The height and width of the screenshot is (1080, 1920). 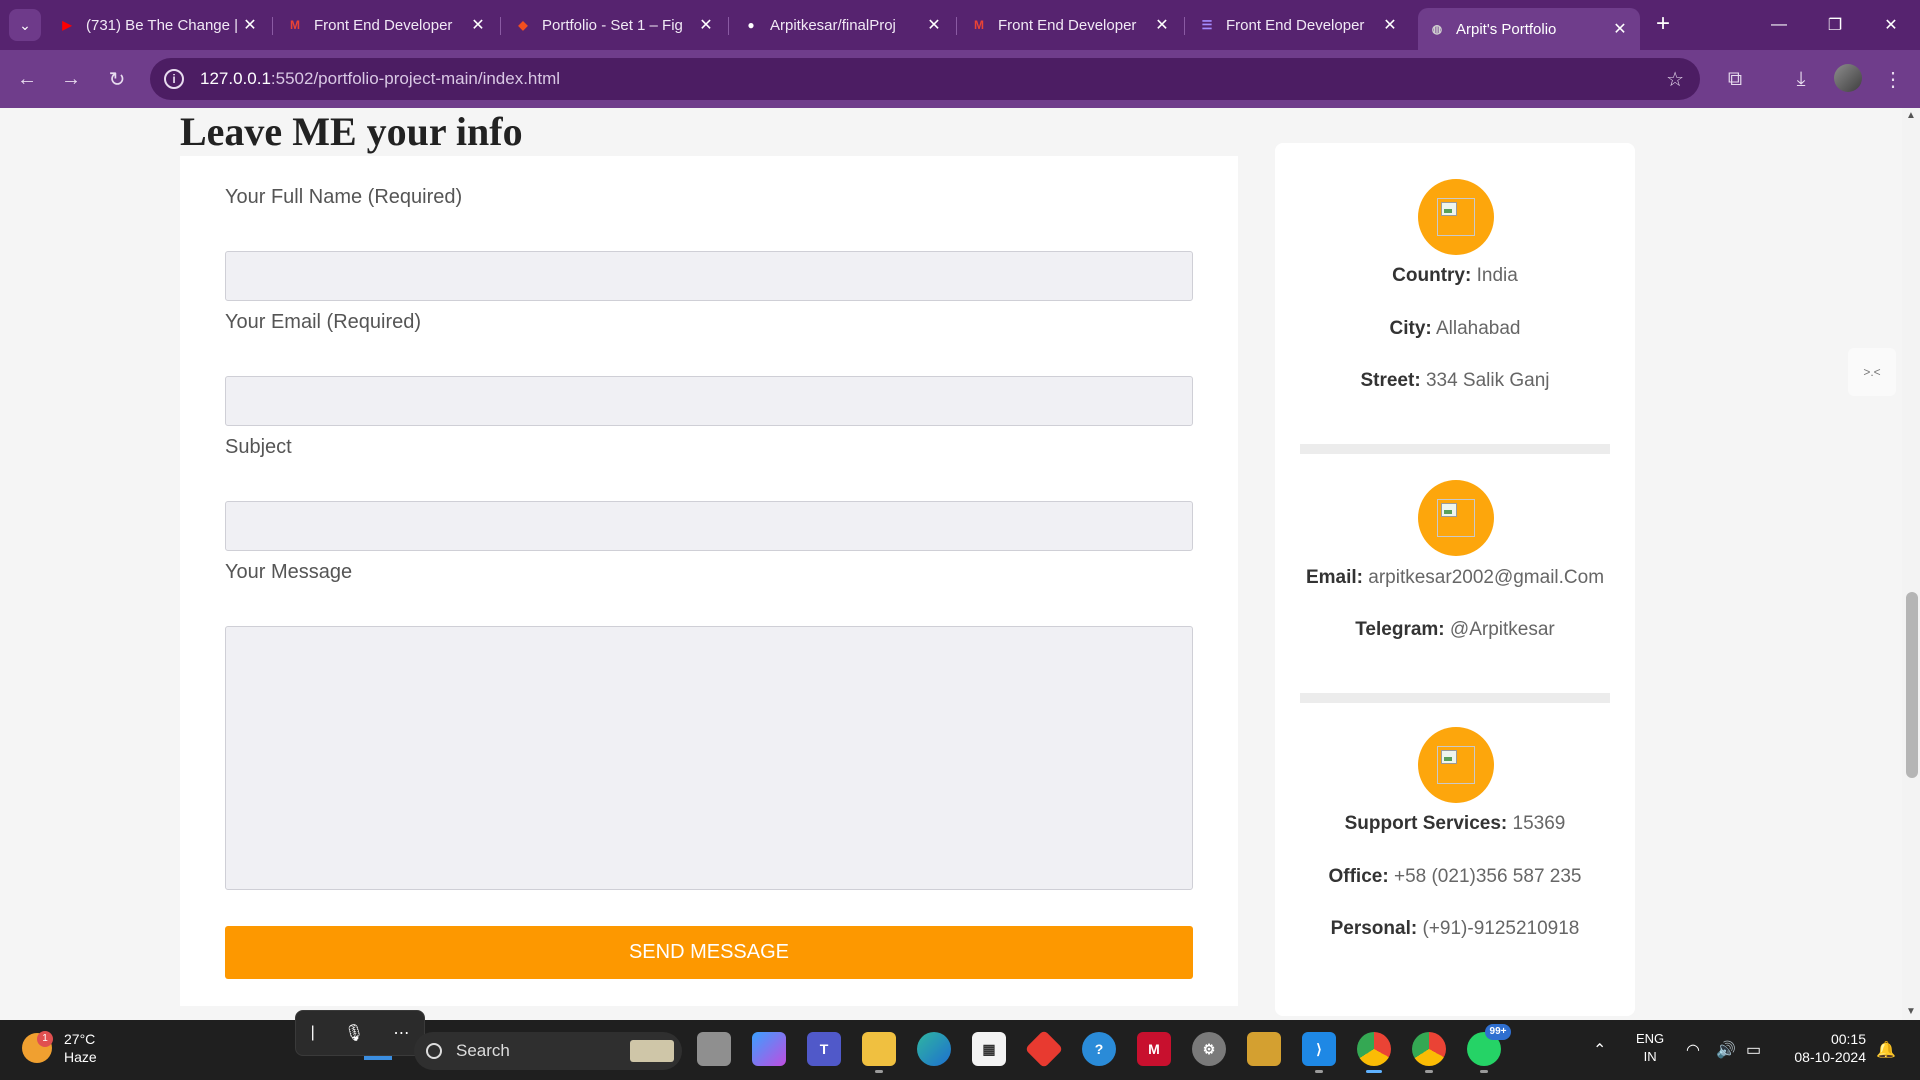 What do you see at coordinates (1374, 1052) in the screenshot?
I see `chrome-icon` at bounding box center [1374, 1052].